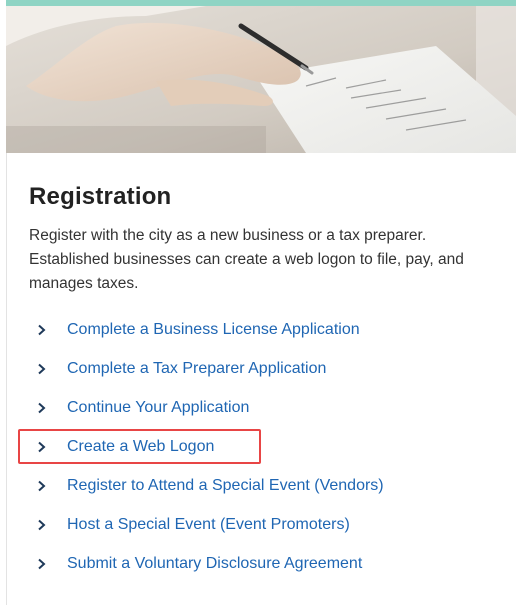  I want to click on list-item: Host a Special Event (Event Promoters), so click(268, 524).